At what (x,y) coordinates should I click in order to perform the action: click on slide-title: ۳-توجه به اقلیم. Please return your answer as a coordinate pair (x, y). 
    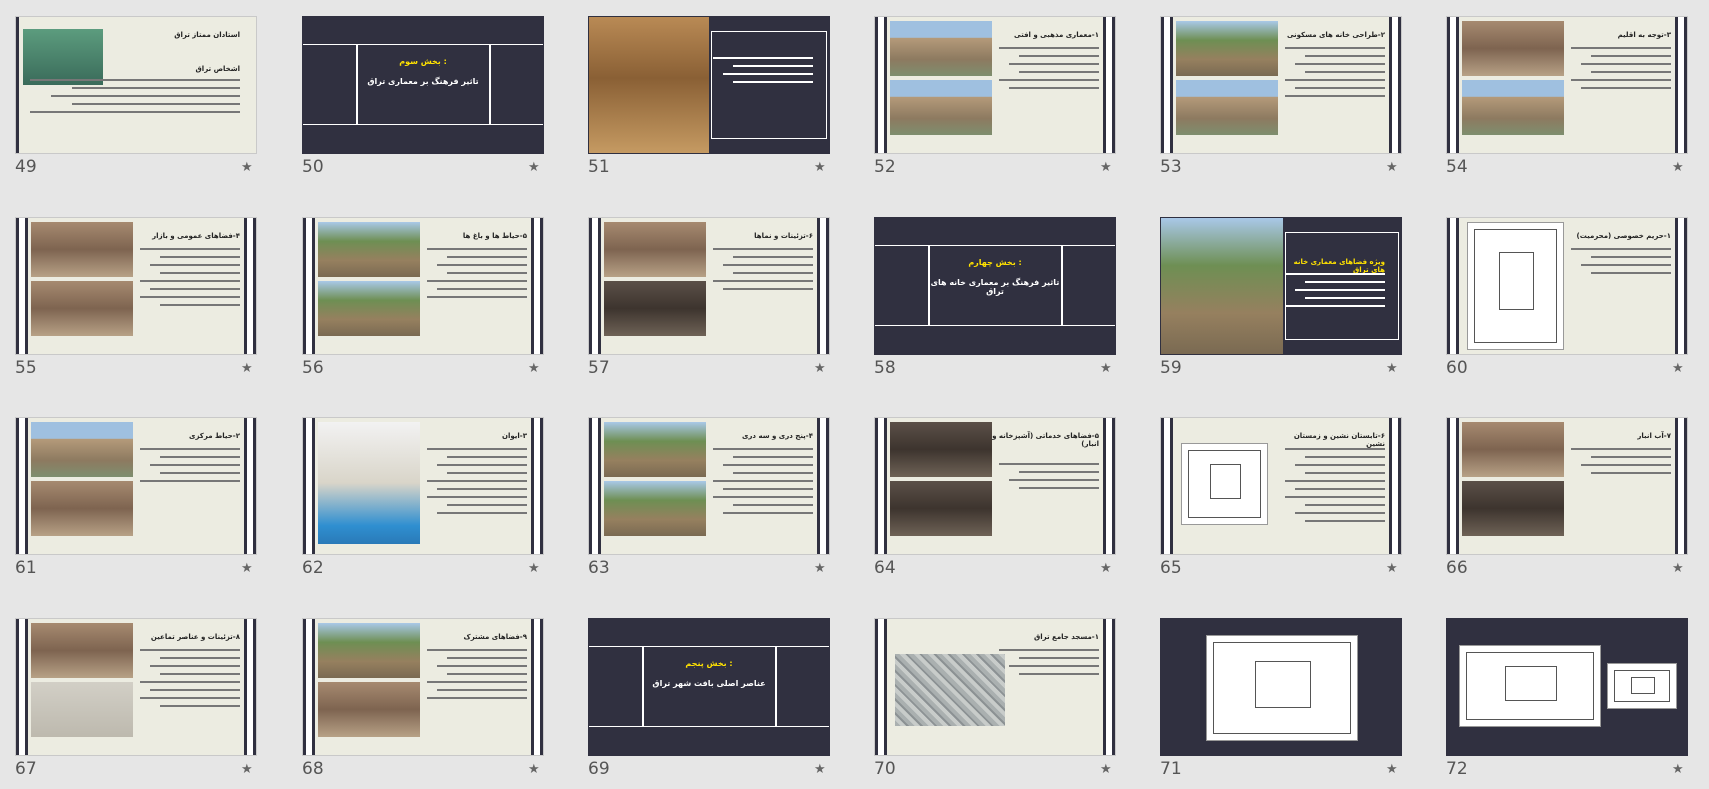
    Looking at the image, I should click on (1644, 35).